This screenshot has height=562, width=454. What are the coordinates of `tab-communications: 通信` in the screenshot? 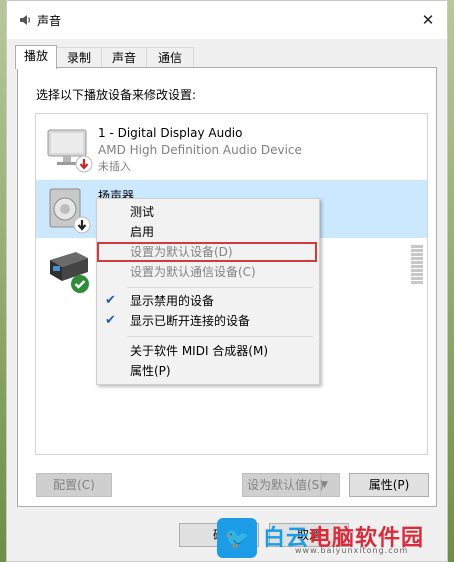 It's located at (170, 57).